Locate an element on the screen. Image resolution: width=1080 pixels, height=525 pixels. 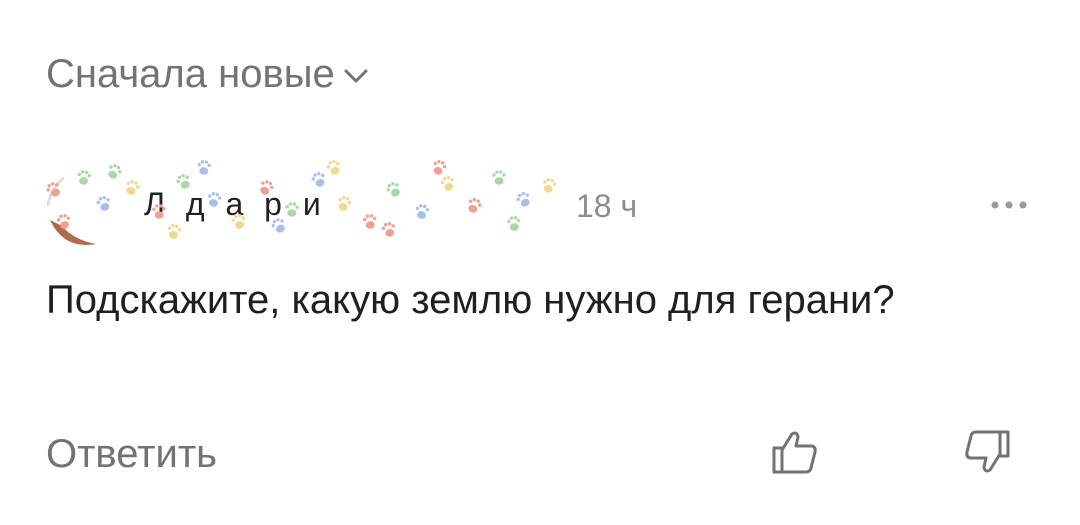
like-button is located at coordinates (795, 452).